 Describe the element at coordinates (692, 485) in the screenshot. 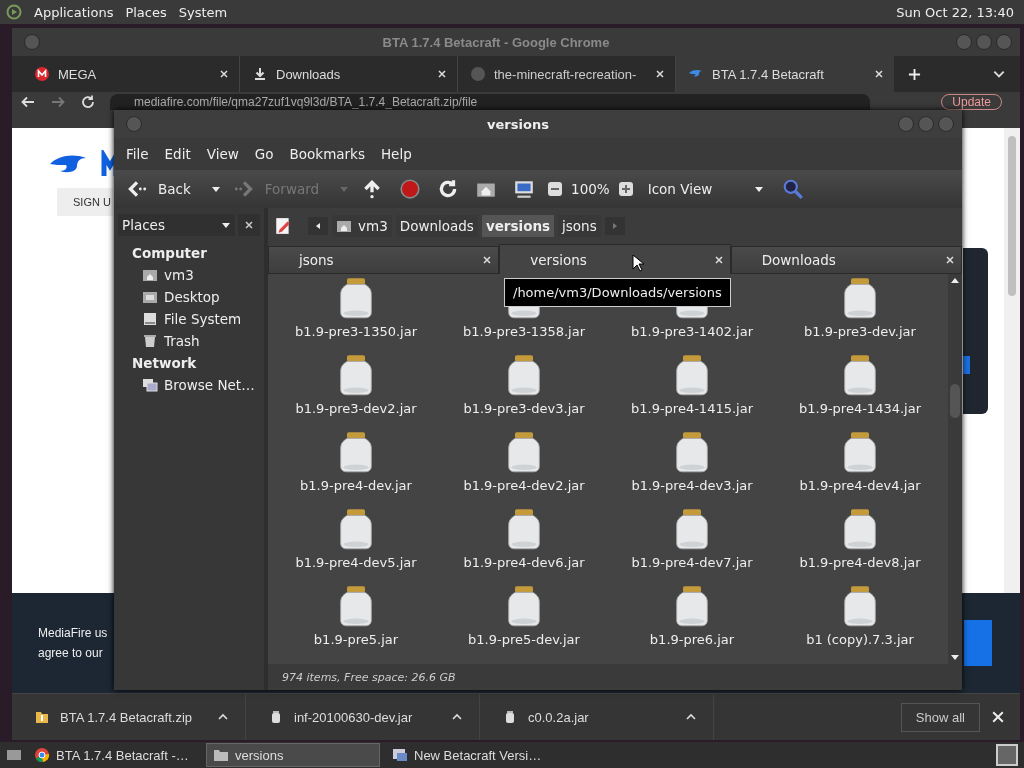

I see `file-name: b1.9-pre4-dev3.jar` at that location.